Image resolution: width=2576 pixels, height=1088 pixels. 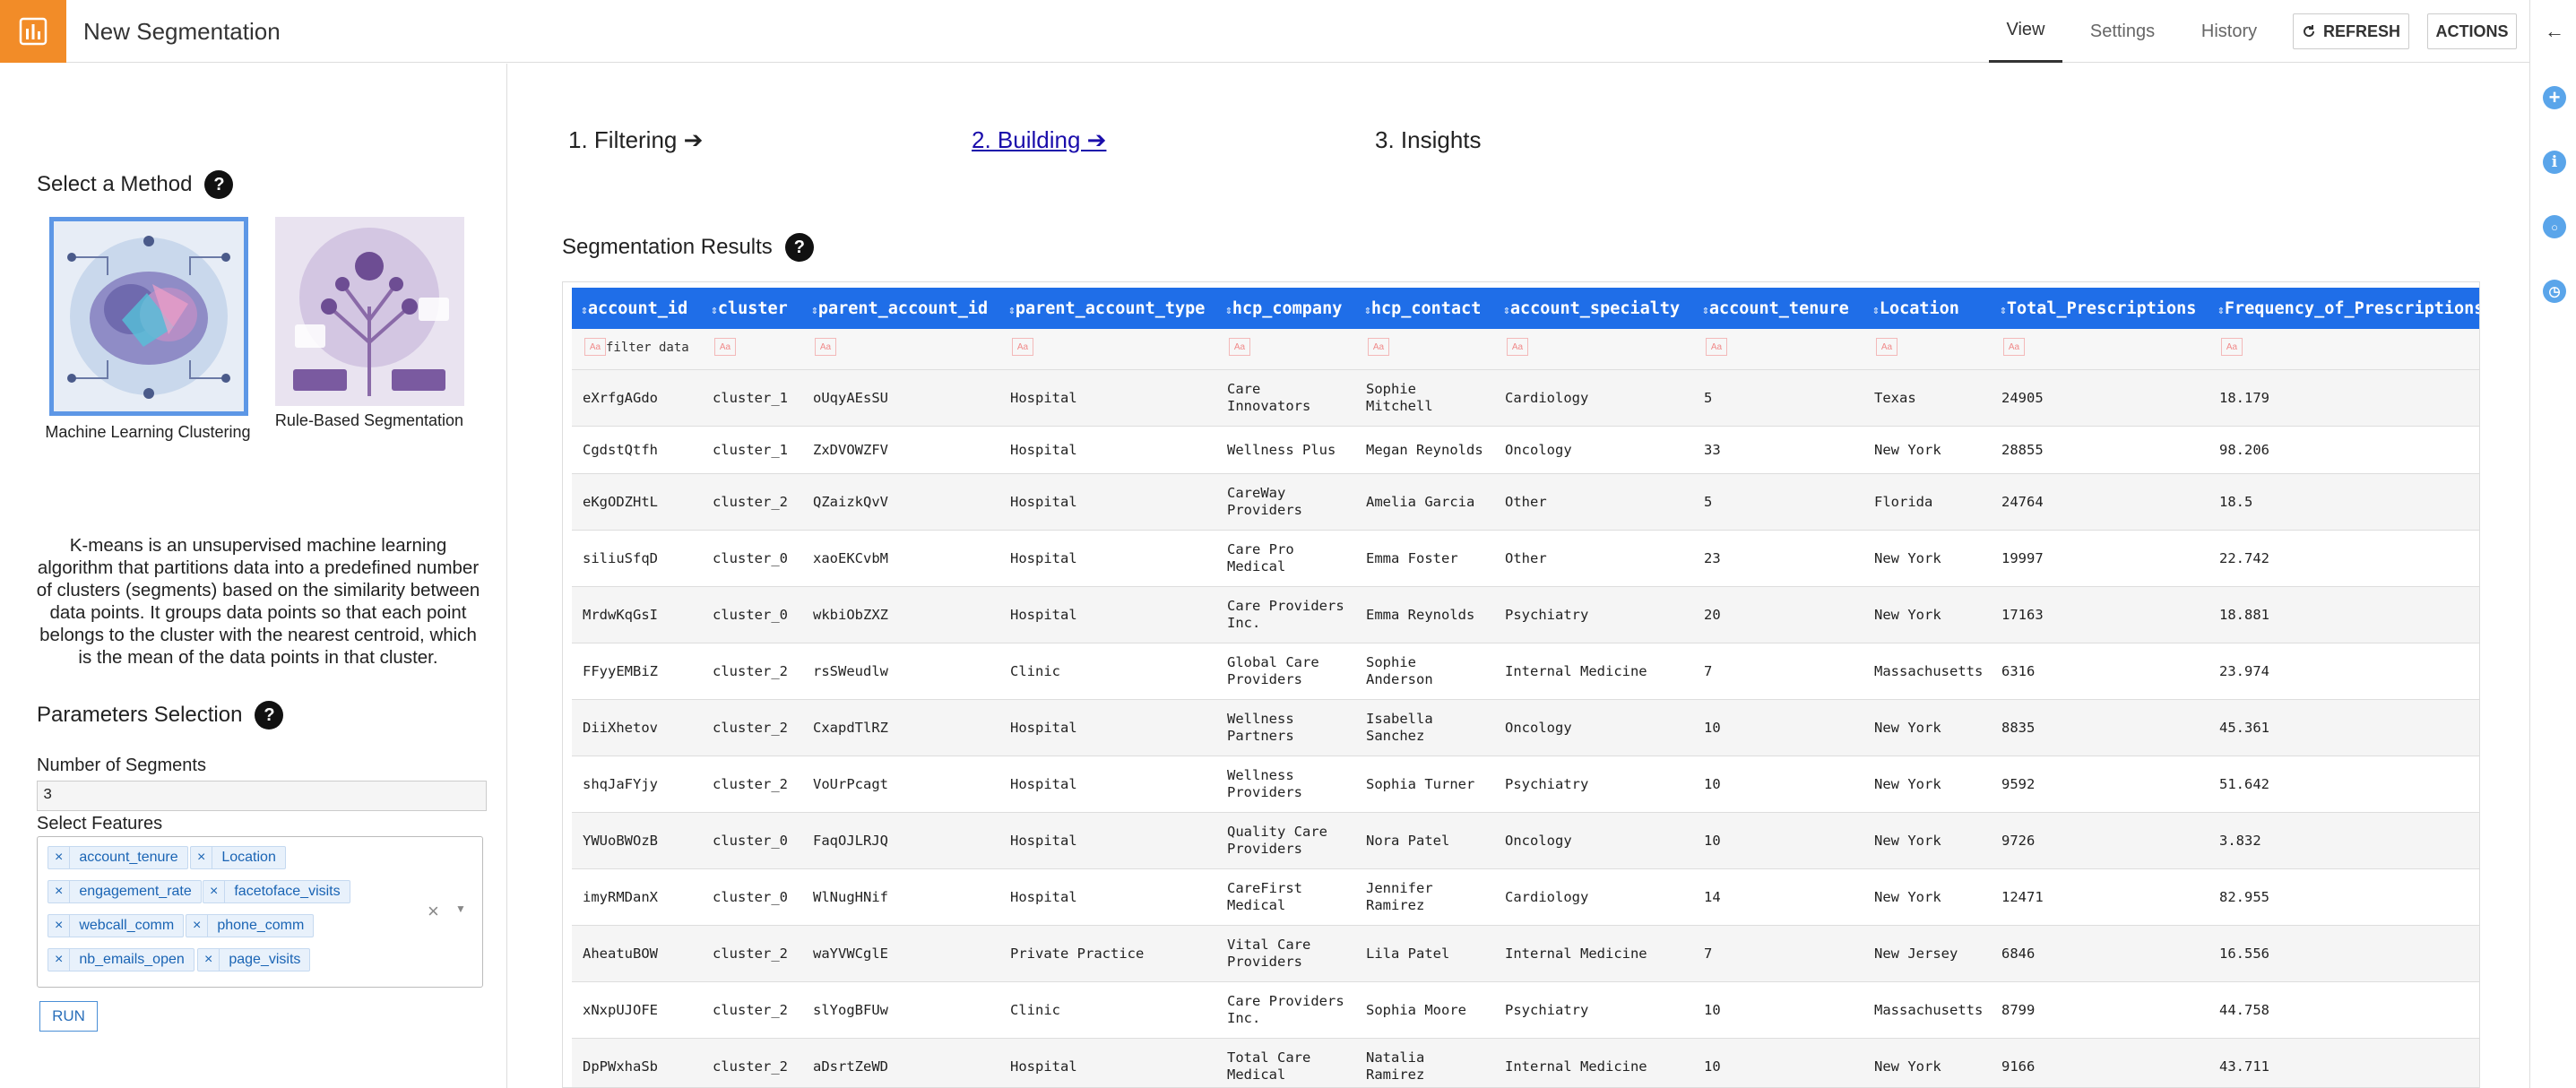 What do you see at coordinates (68, 1016) in the screenshot?
I see `run-button: RUN` at bounding box center [68, 1016].